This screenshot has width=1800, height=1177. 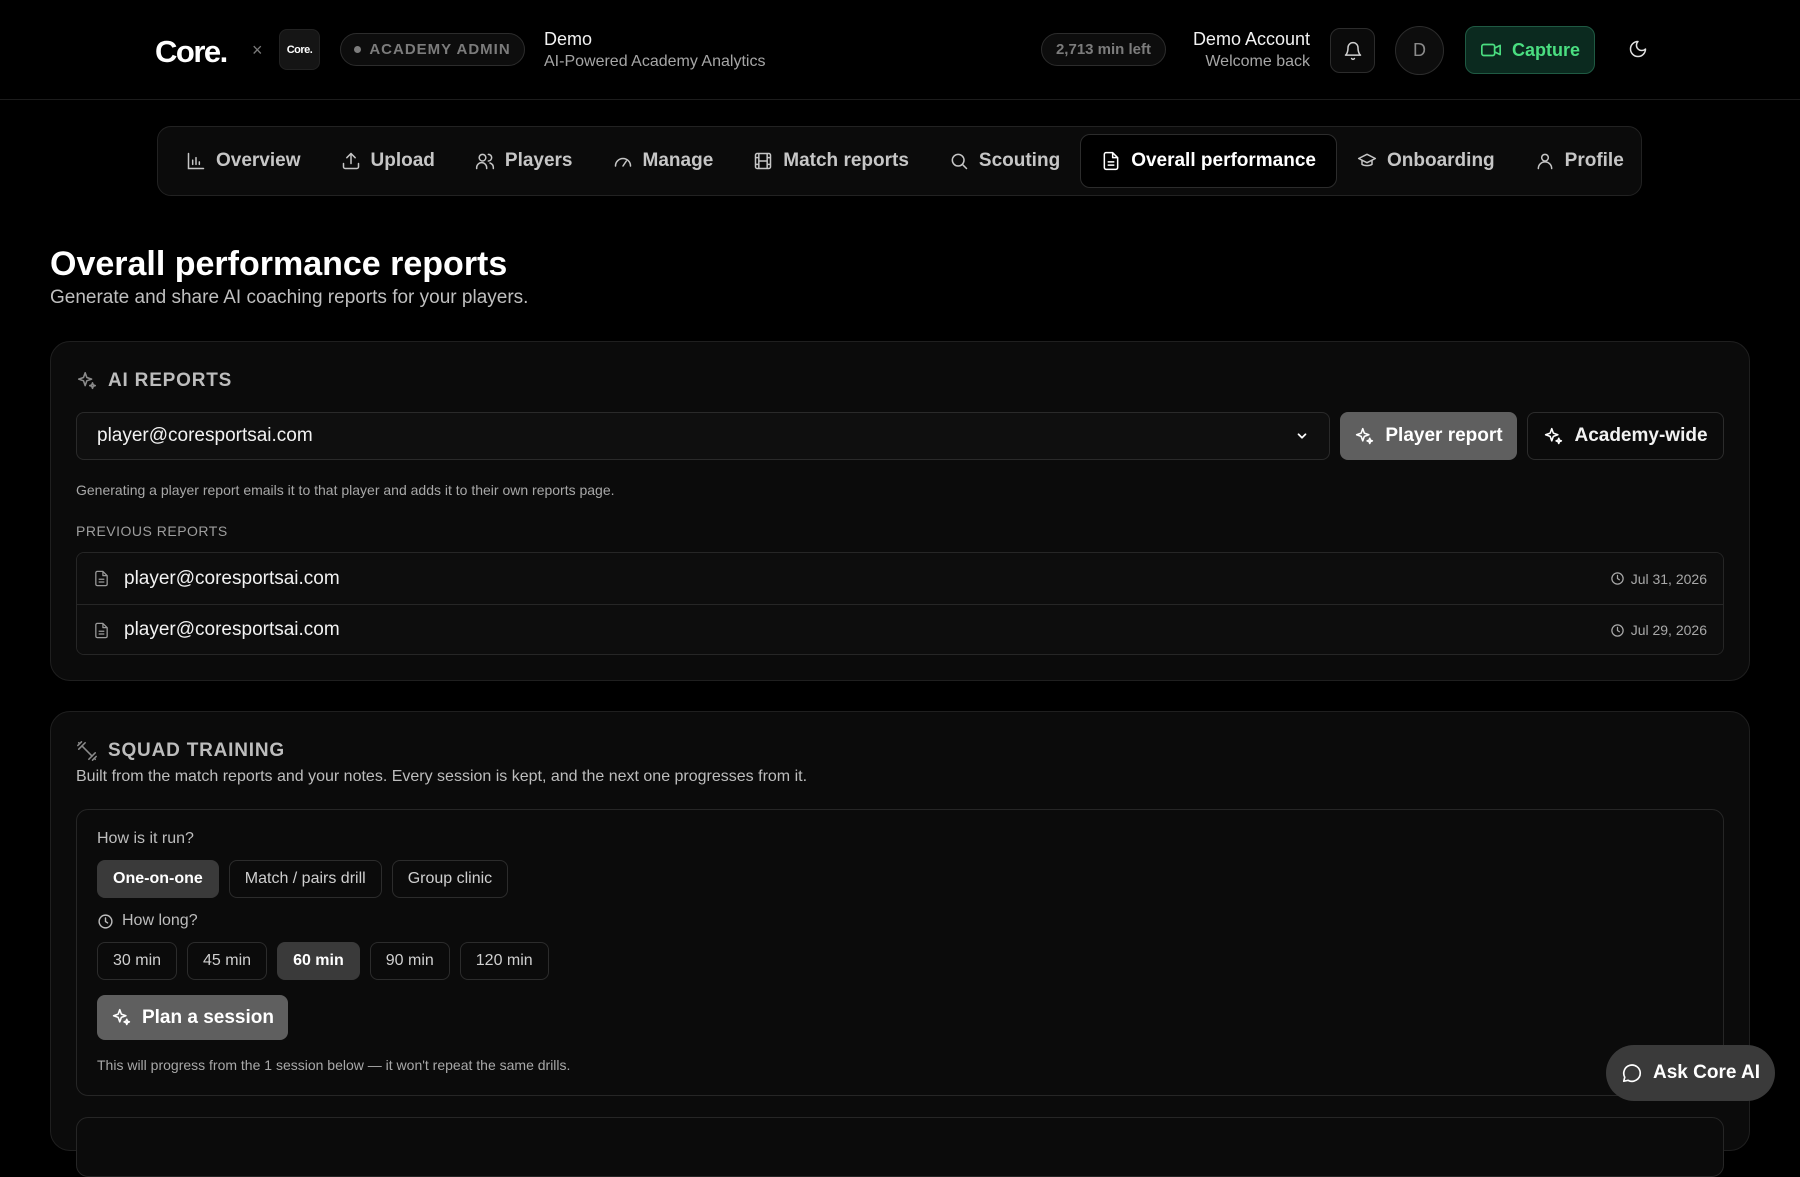 What do you see at coordinates (623, 161) in the screenshot?
I see `gauge-icon` at bounding box center [623, 161].